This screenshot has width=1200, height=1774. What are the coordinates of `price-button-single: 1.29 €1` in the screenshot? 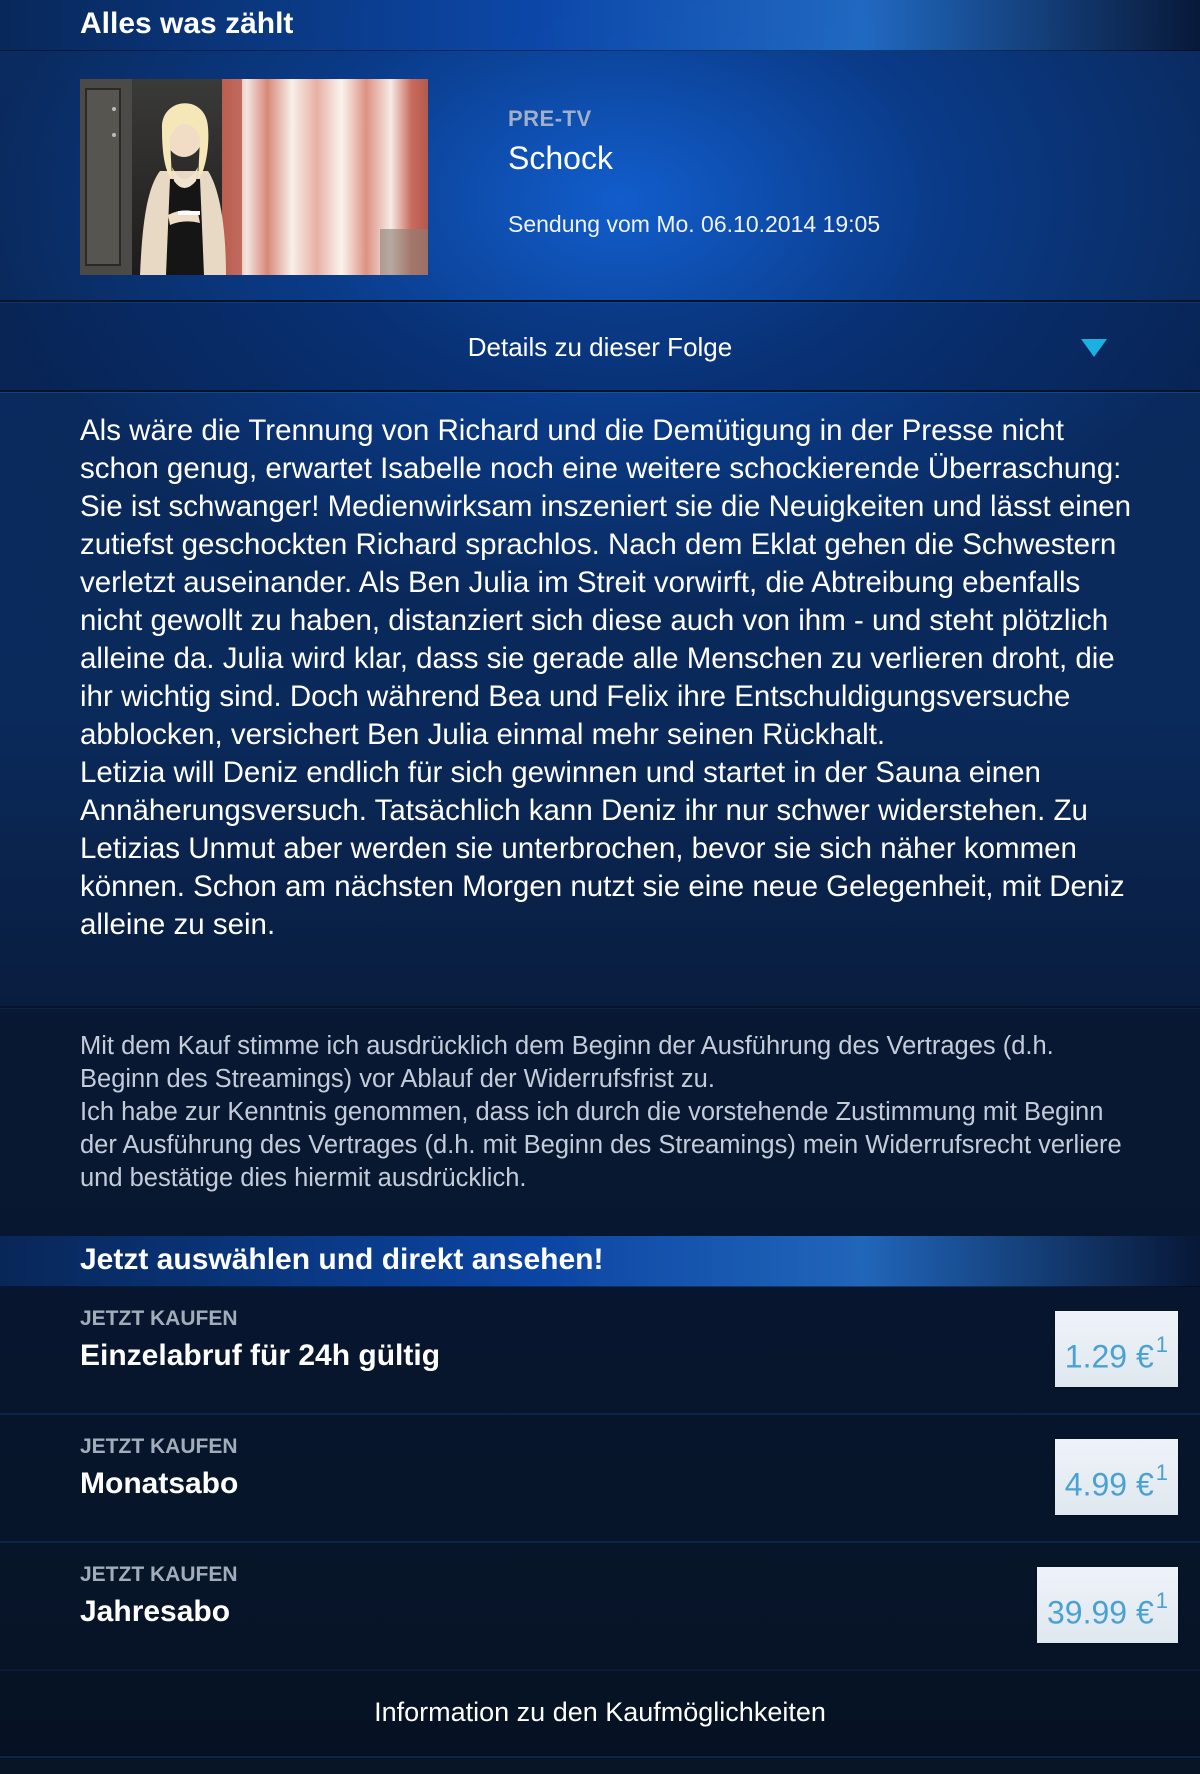 It's located at (1116, 1349).